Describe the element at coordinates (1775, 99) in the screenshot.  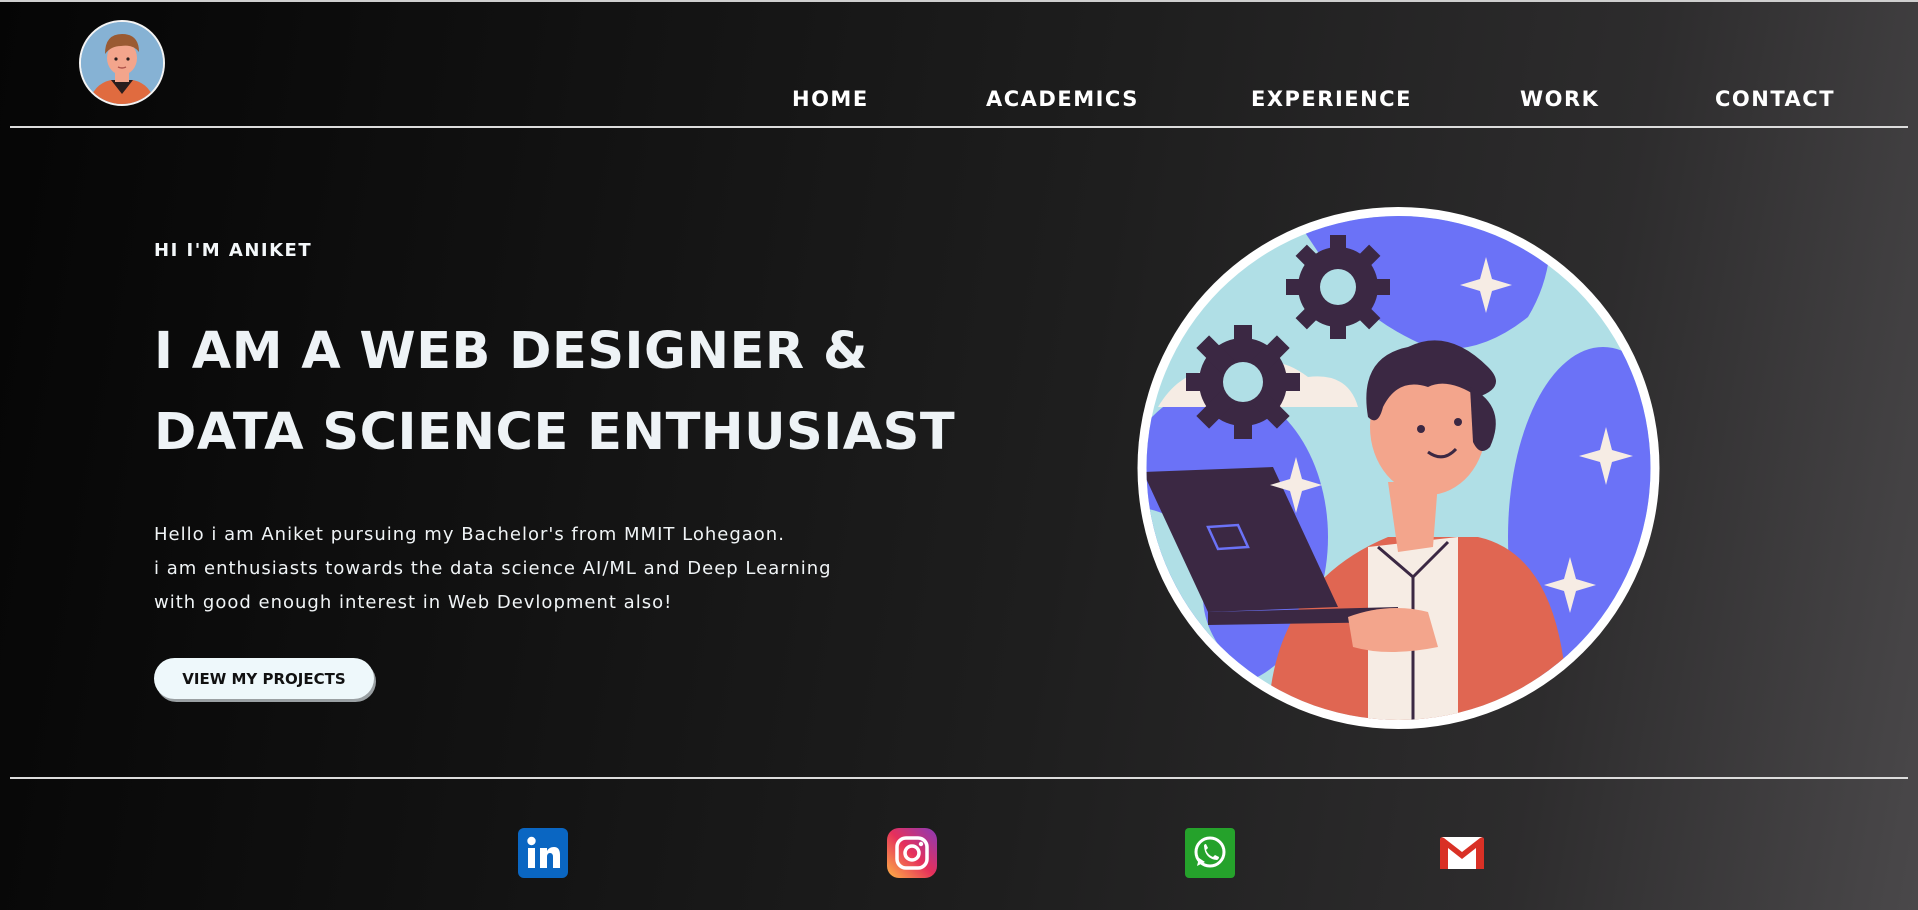
I see `nav-contact: CONTACT` at that location.